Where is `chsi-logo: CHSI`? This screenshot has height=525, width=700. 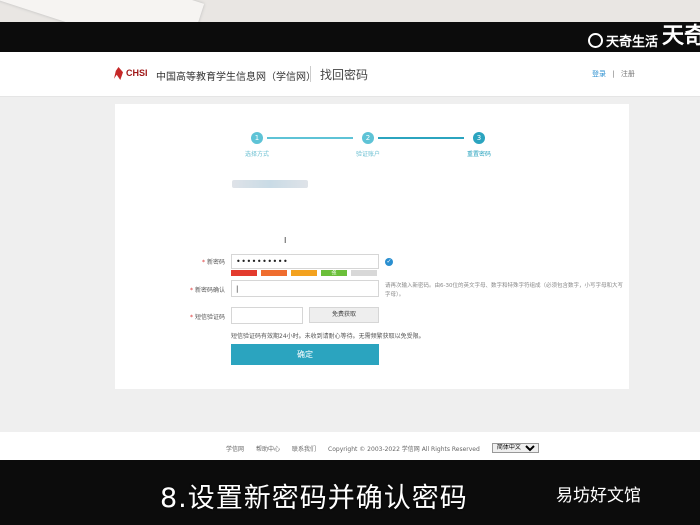 chsi-logo: CHSI is located at coordinates (131, 73).